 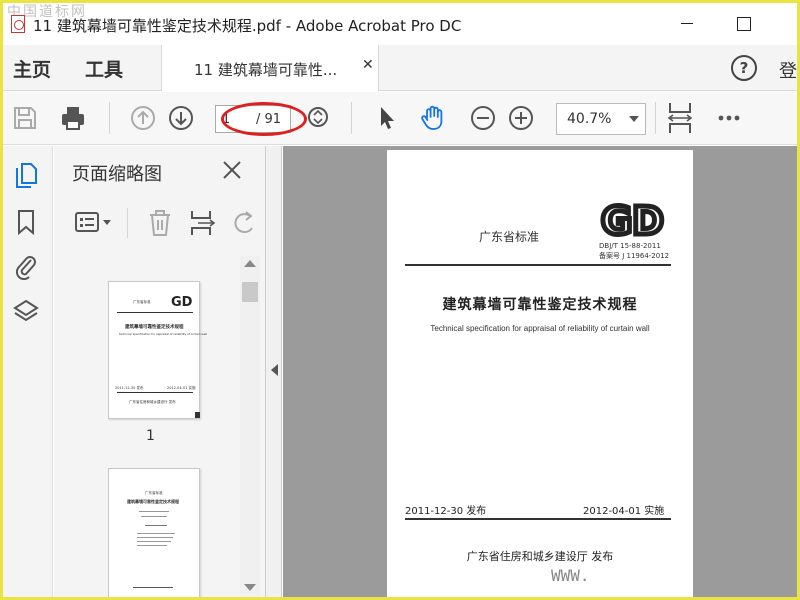 What do you see at coordinates (538, 519) in the screenshot?
I see `footer-rule` at bounding box center [538, 519].